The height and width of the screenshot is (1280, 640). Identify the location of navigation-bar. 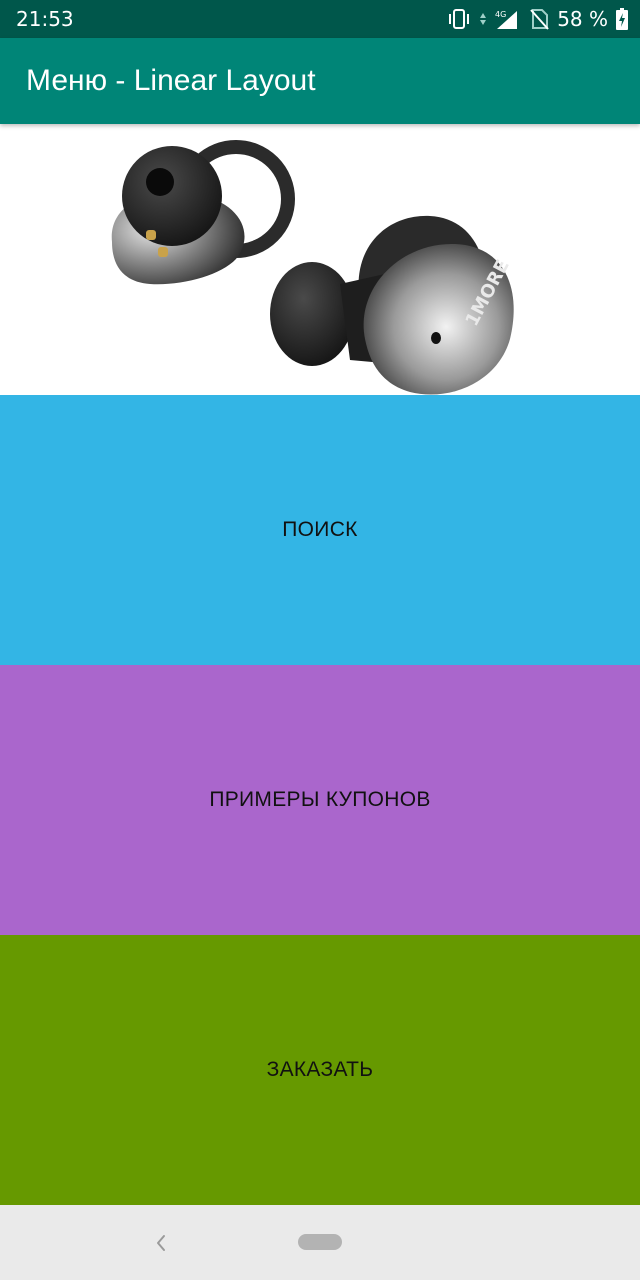
(320, 1242).